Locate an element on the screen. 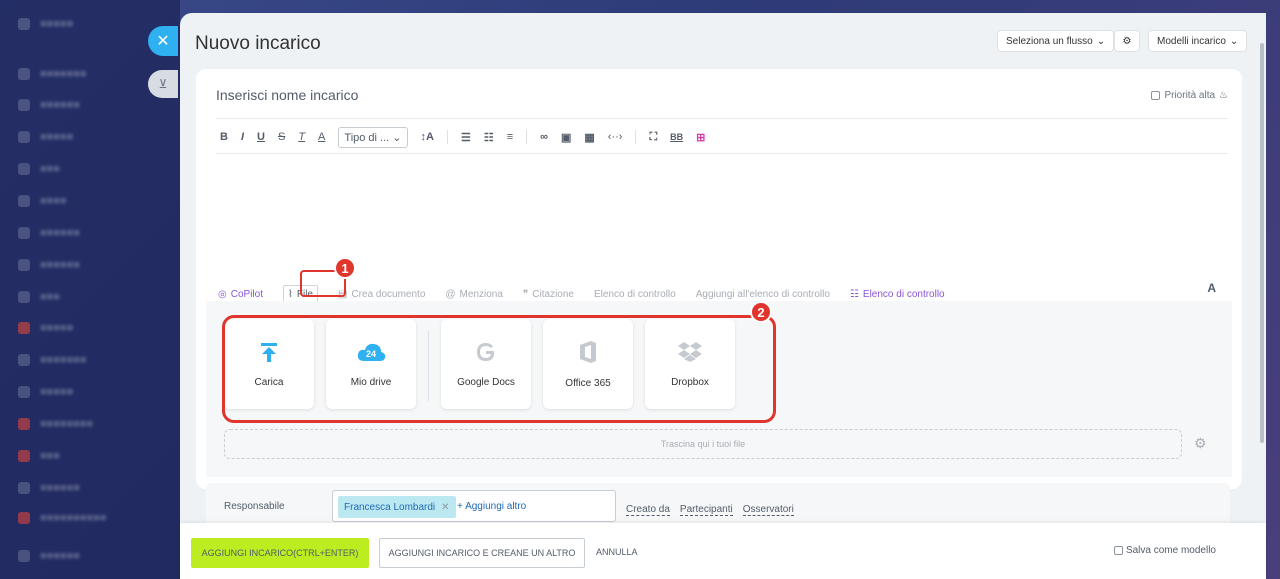 This screenshot has height=579, width=1280. page-title: Nuovo incarico is located at coordinates (258, 43).